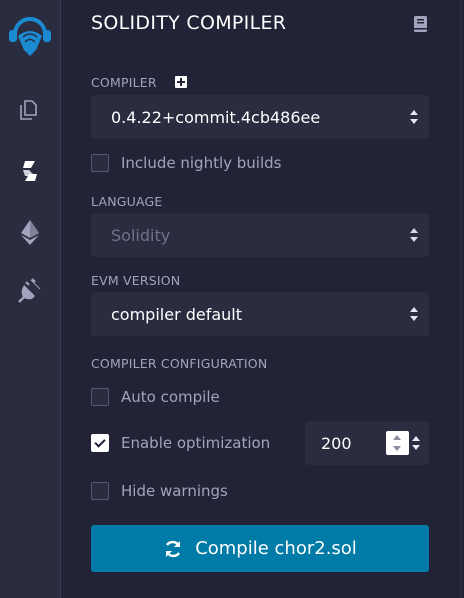 This screenshot has height=598, width=464. Describe the element at coordinates (216, 117) in the screenshot. I see `compiler-version-value: 0.4.22+commit.4cb486ee` at that location.